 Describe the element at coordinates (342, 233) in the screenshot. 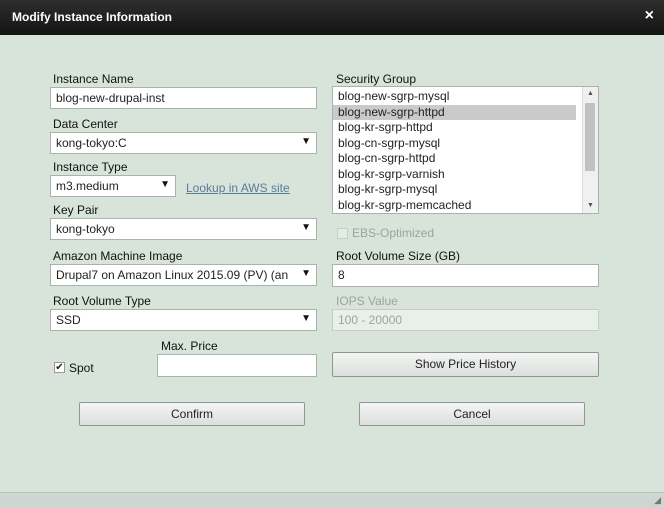

I see `ebs-optimized-checkbox` at that location.